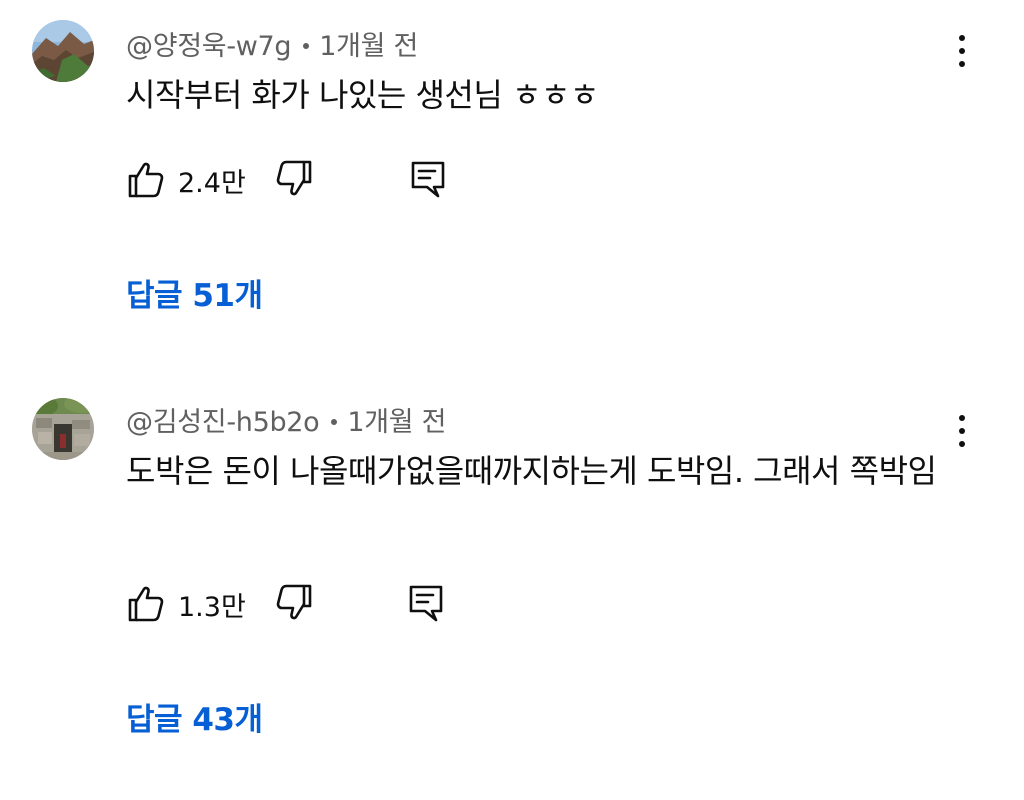 This screenshot has width=1024, height=800. What do you see at coordinates (194, 292) in the screenshot?
I see `replies-button: 답글 51개` at bounding box center [194, 292].